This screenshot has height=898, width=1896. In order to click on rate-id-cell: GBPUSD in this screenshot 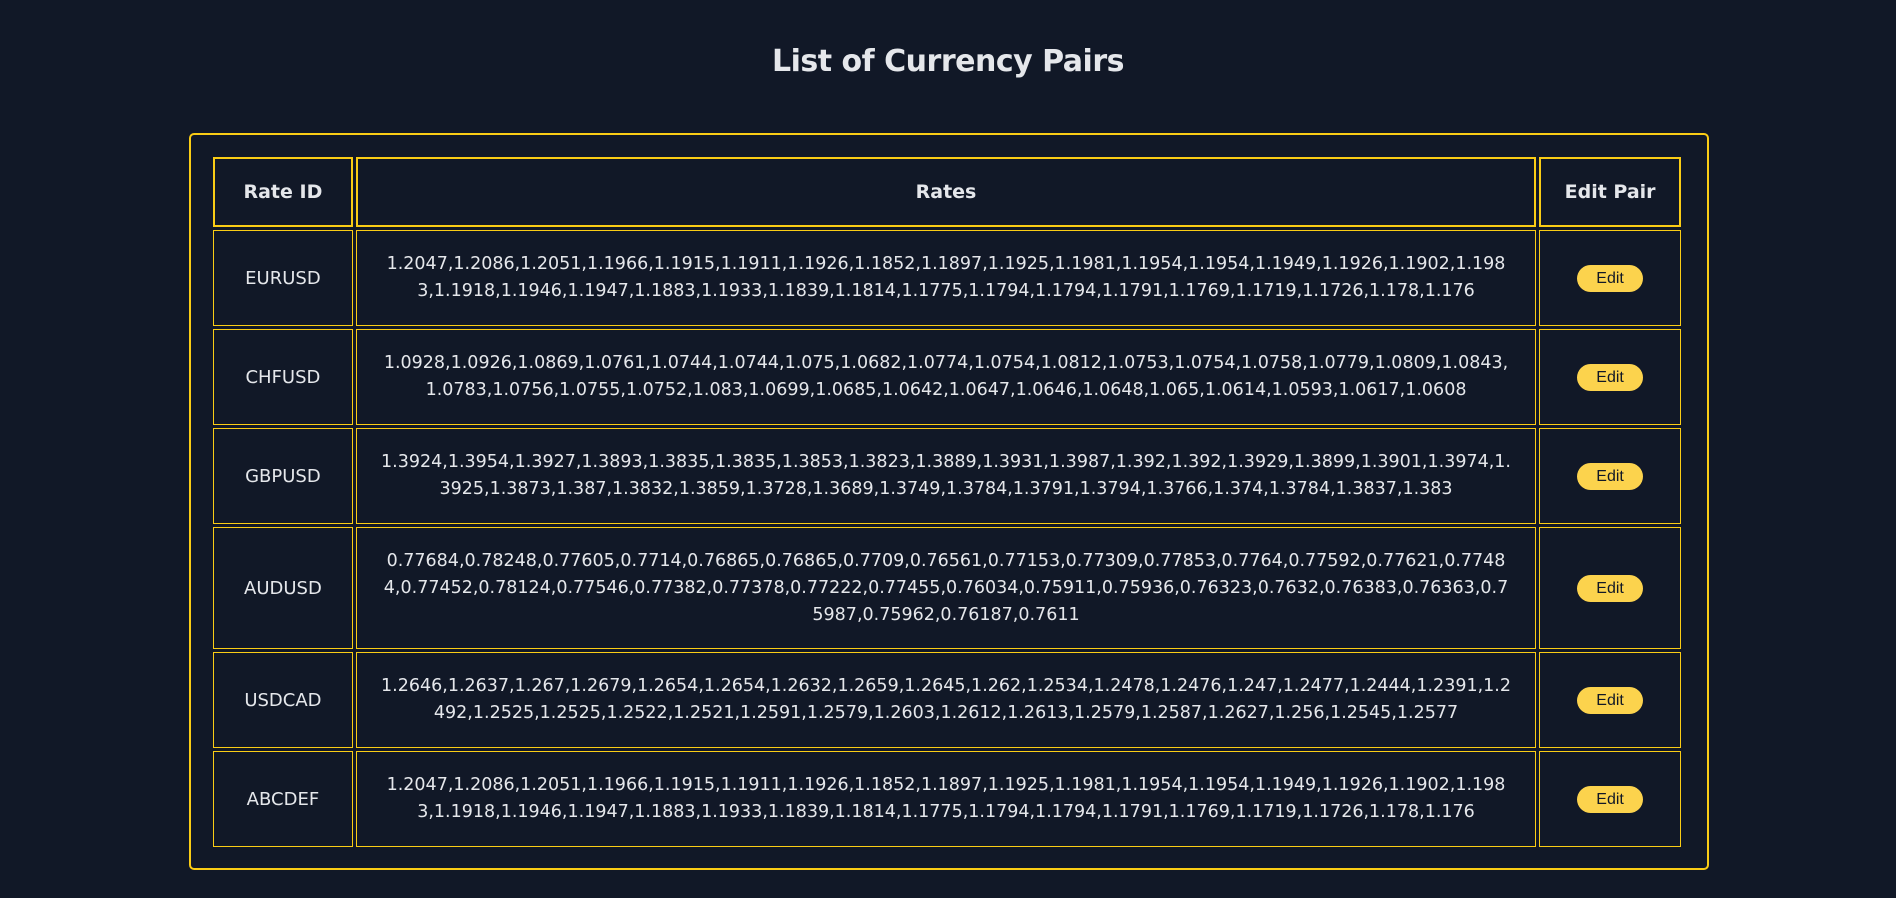, I will do `click(283, 476)`.